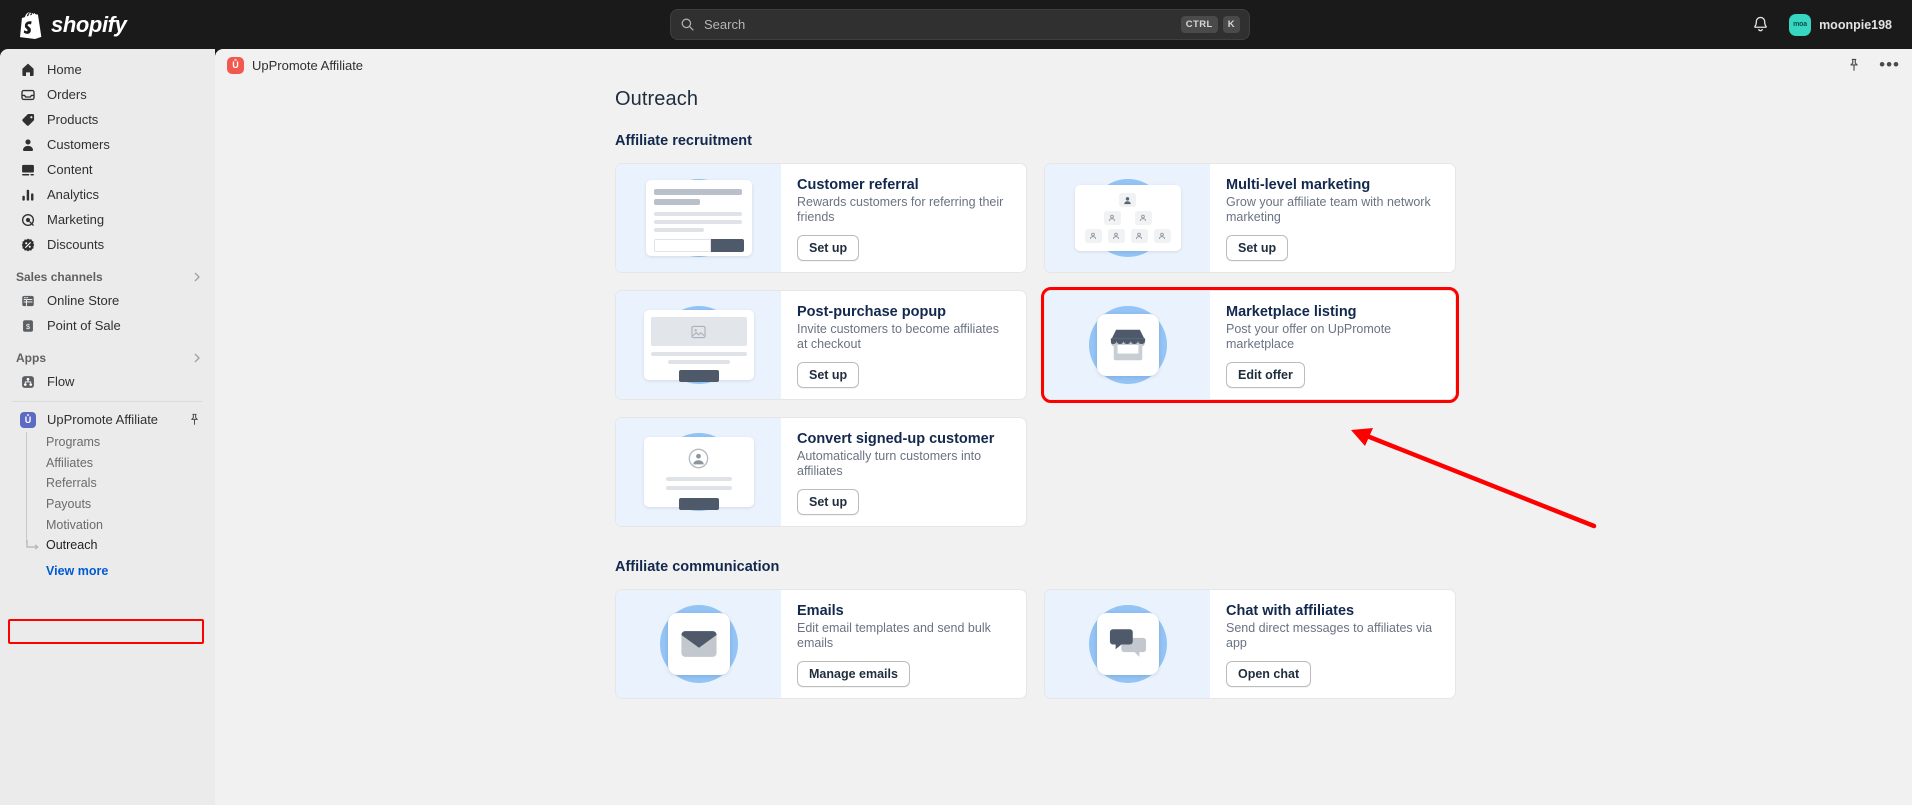 This screenshot has height=805, width=1912. Describe the element at coordinates (657, 99) in the screenshot. I see `page-title: Outreach` at that location.